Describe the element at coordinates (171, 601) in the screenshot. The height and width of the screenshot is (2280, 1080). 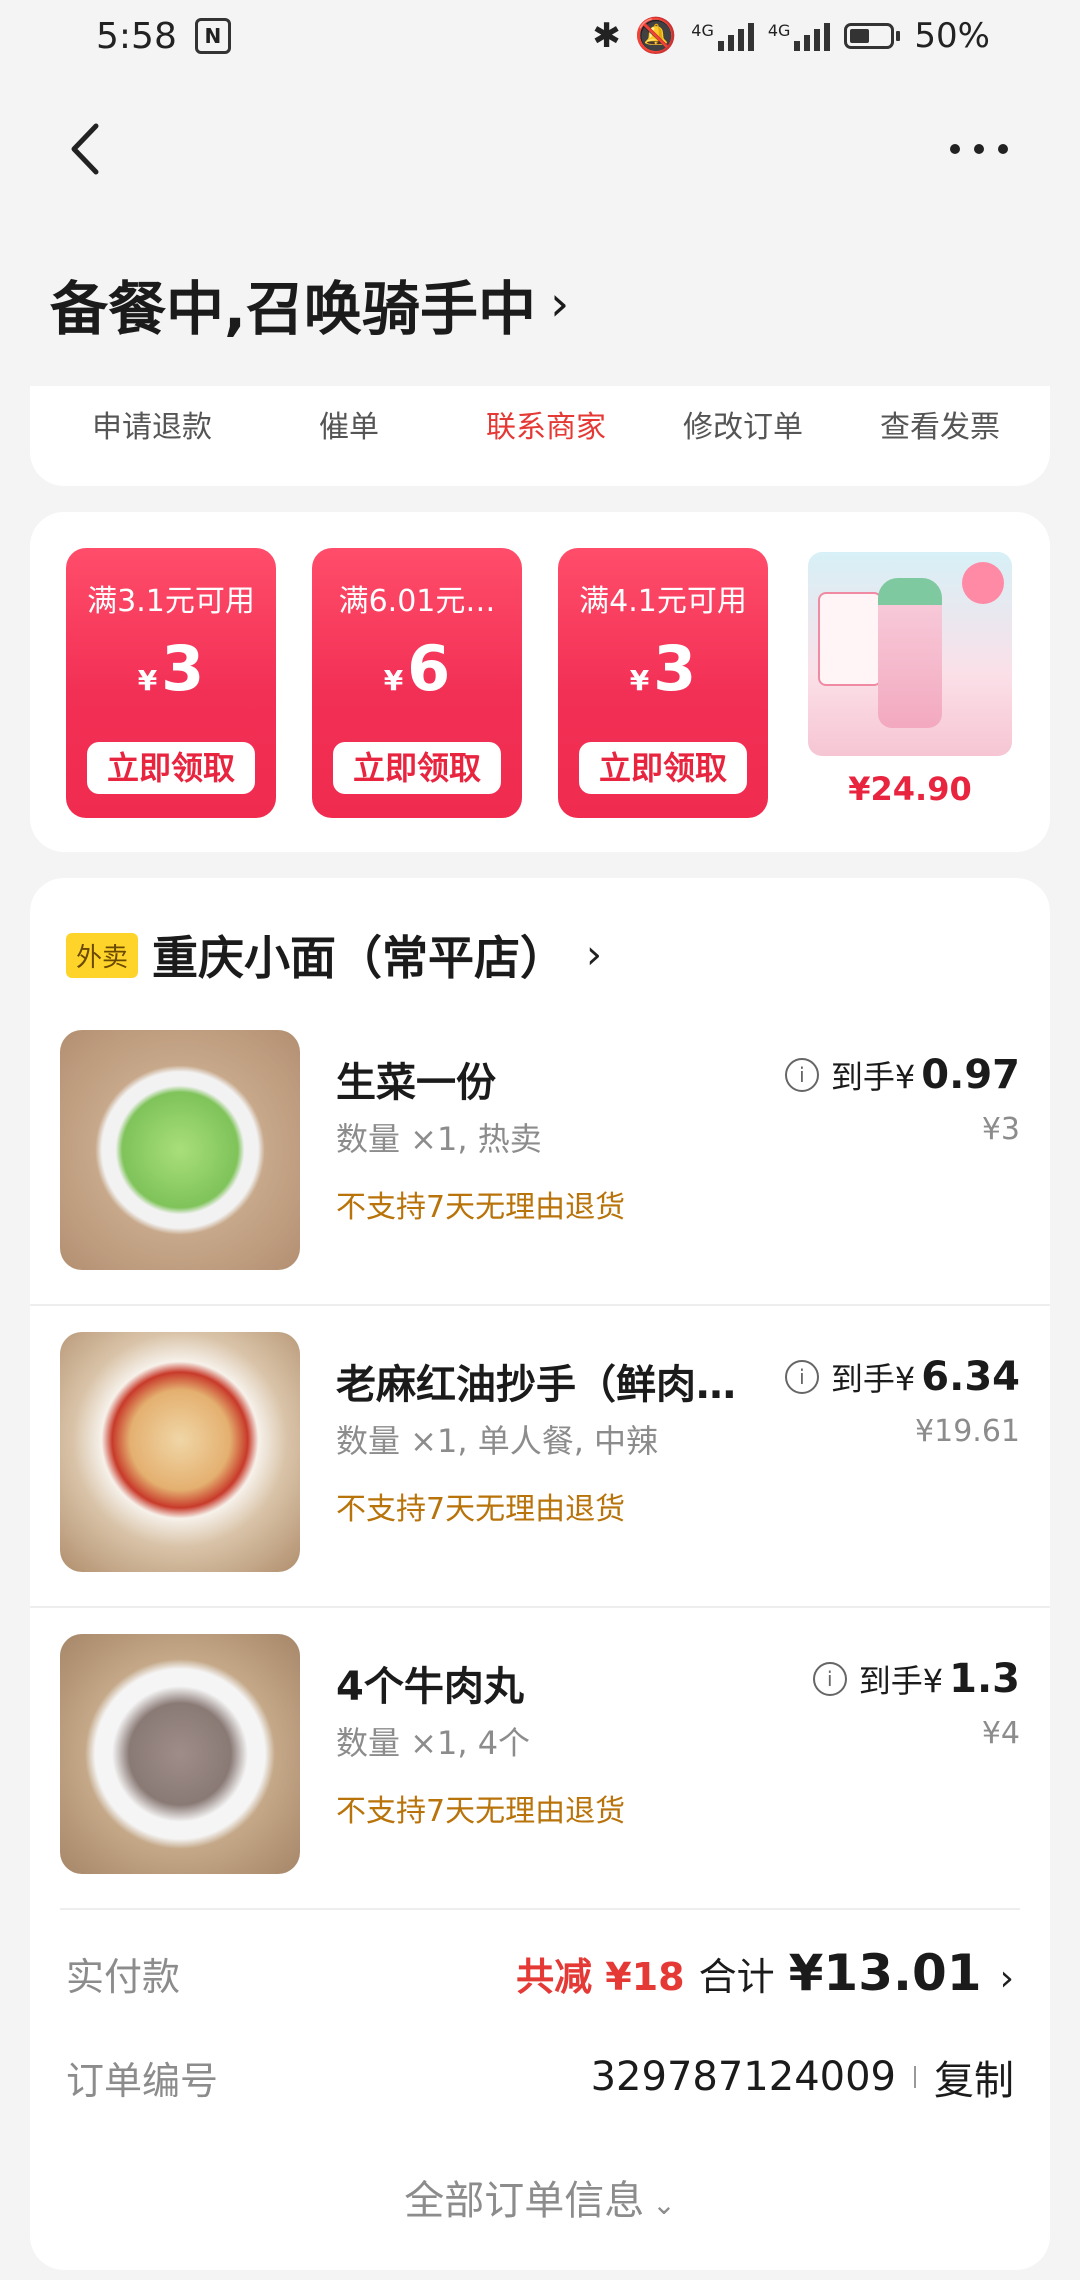
I see `coupon-condition: 满3.1元可用` at that location.